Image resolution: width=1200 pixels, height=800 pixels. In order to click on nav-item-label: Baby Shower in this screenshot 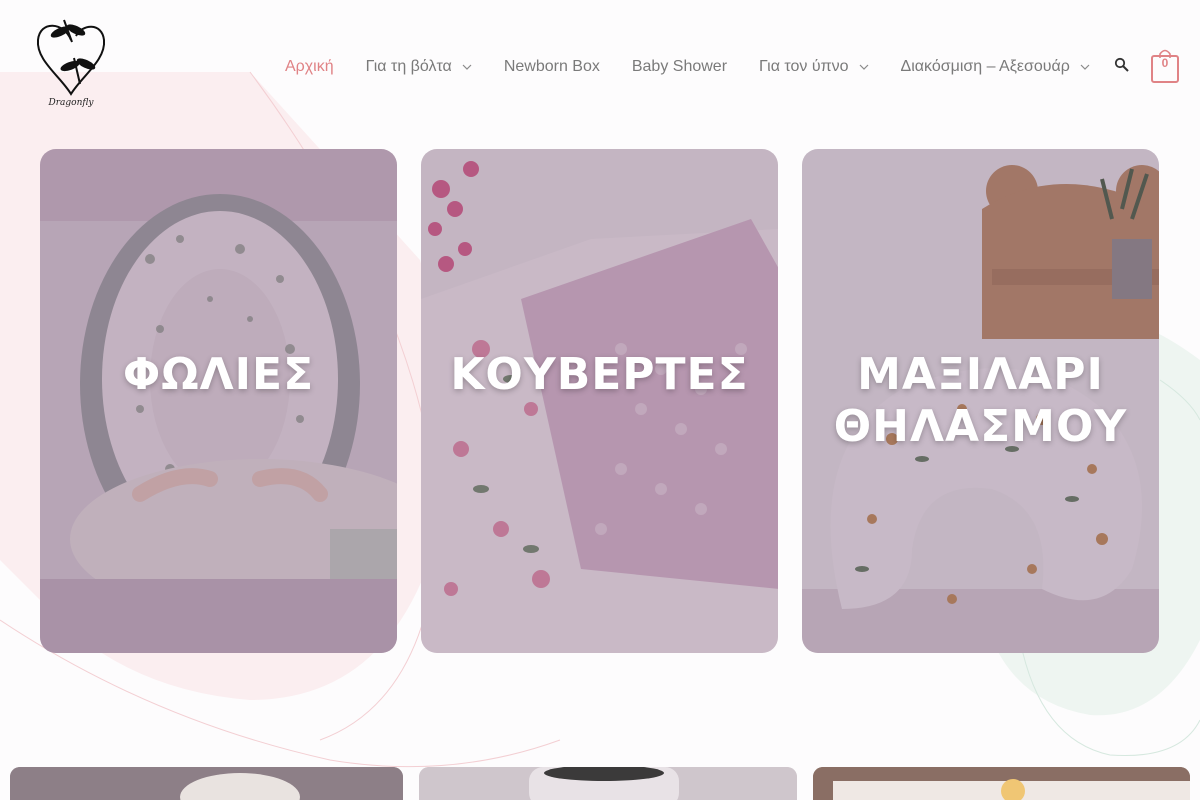, I will do `click(679, 66)`.